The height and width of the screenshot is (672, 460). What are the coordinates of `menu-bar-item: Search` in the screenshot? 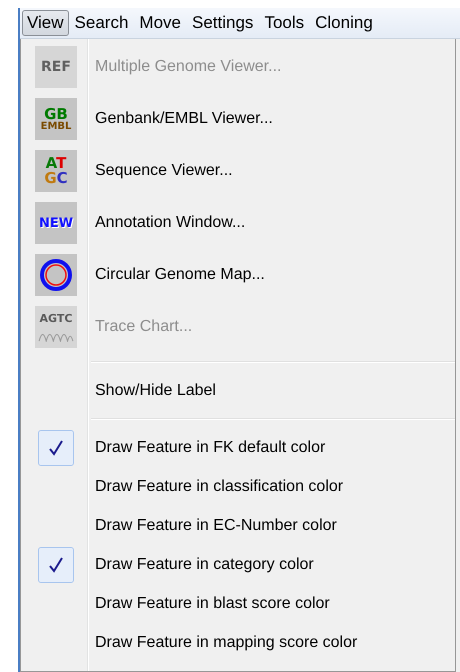 It's located at (102, 23).